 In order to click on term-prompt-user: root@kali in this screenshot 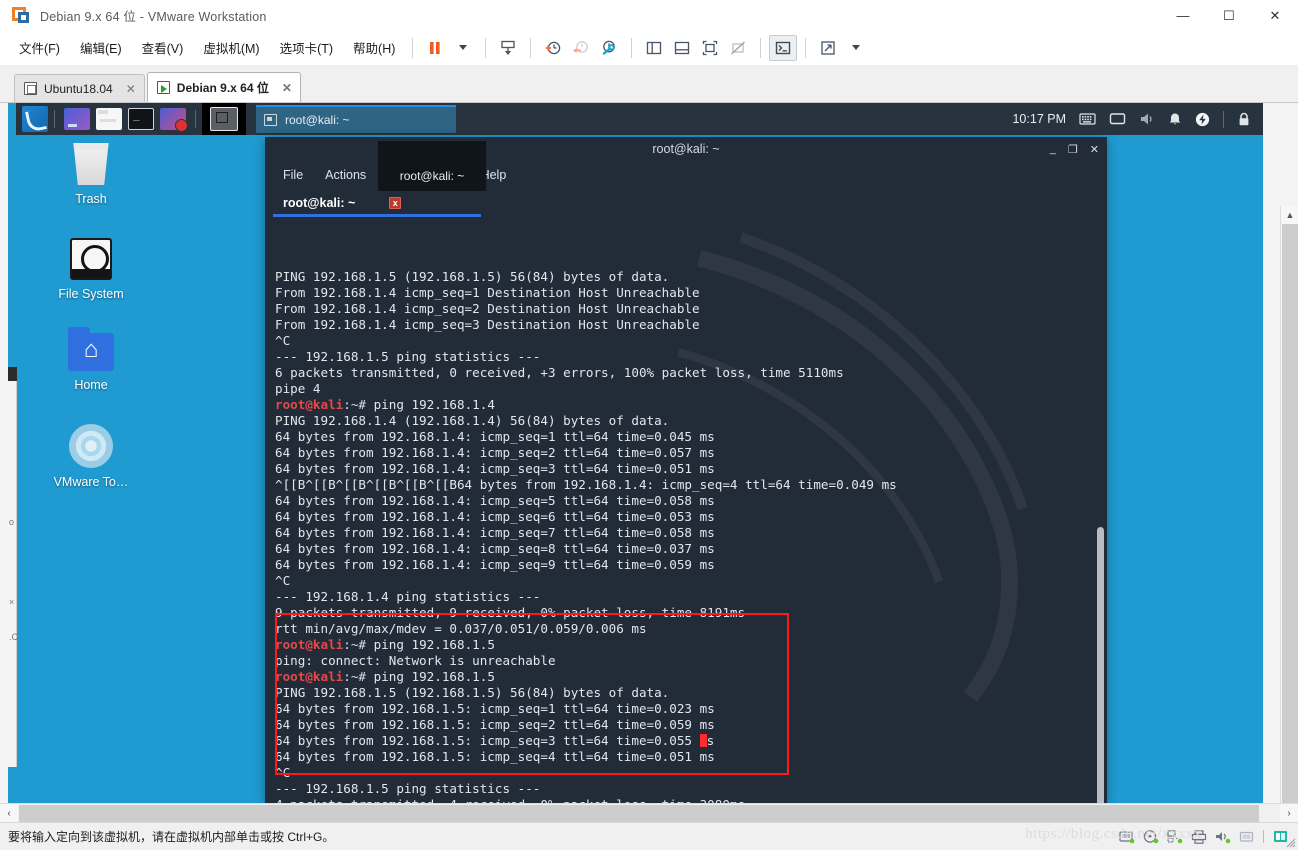, I will do `click(309, 644)`.